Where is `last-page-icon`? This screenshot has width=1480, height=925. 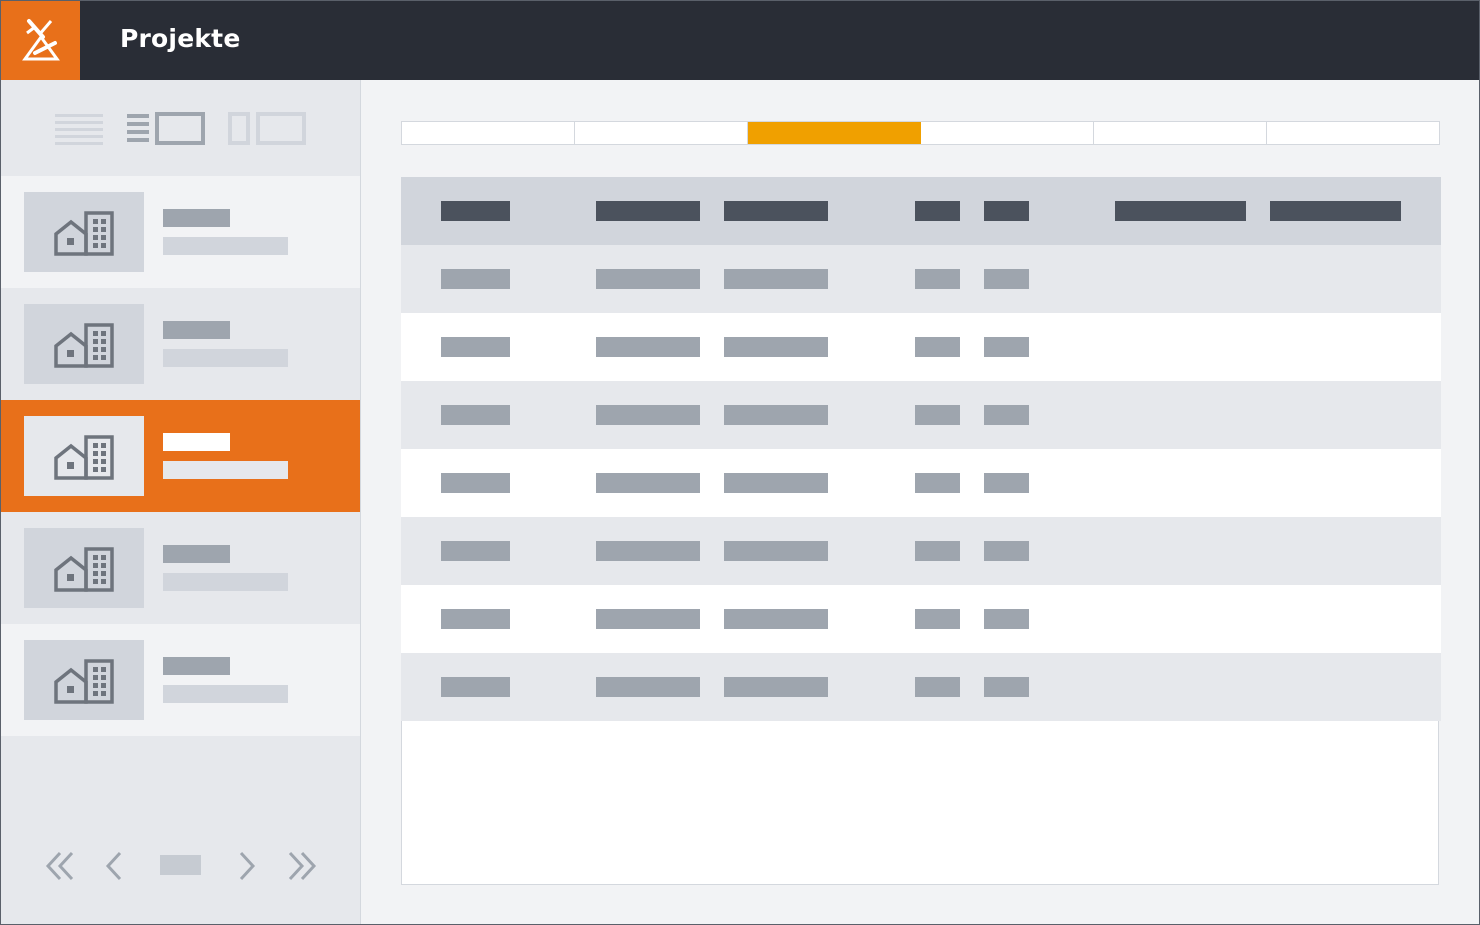
last-page-icon is located at coordinates (302, 866).